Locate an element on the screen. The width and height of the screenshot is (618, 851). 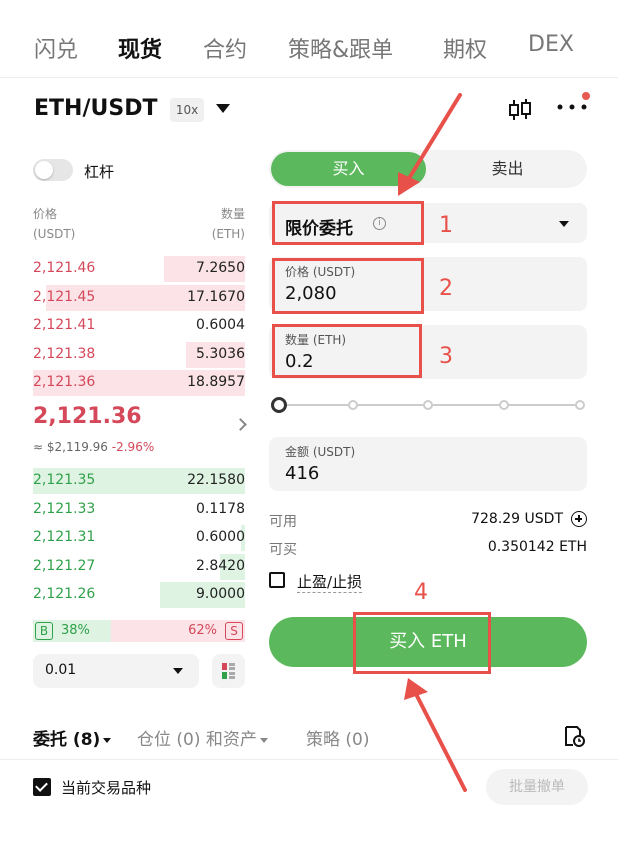
tab-strategy-copy: 策略&跟单 is located at coordinates (340, 48).